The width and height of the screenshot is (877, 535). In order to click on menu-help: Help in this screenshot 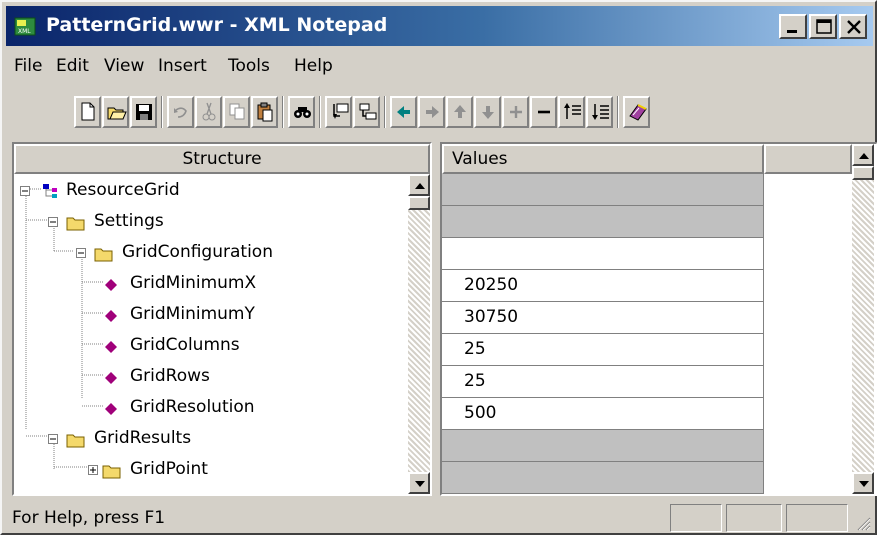, I will do `click(313, 66)`.